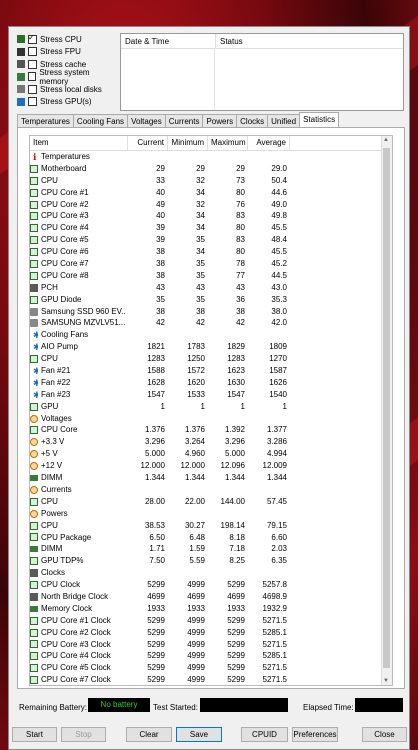 The width and height of the screenshot is (418, 750). I want to click on table-row: ✱Fan #22 1628 1620 1630 1626, so click(211, 383).